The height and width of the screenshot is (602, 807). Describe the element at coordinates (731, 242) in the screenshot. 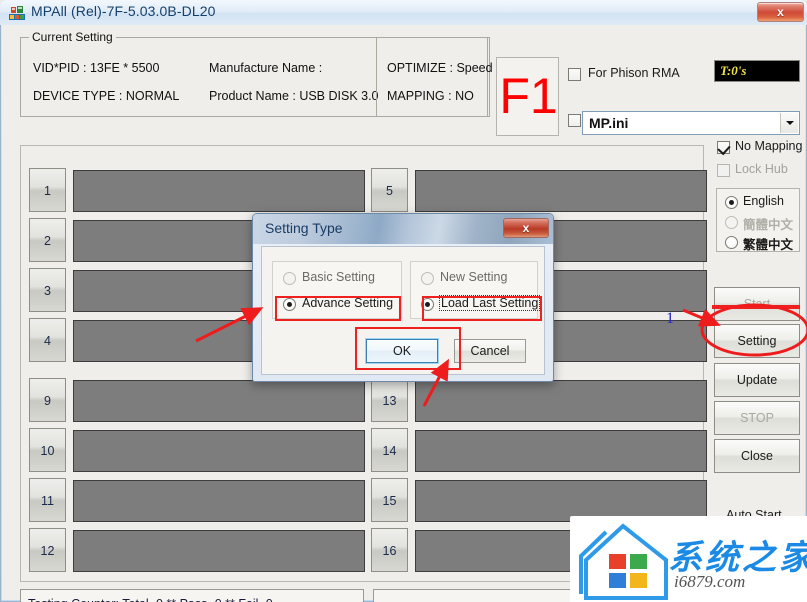

I see `language-radio-traditional-chinese` at that location.